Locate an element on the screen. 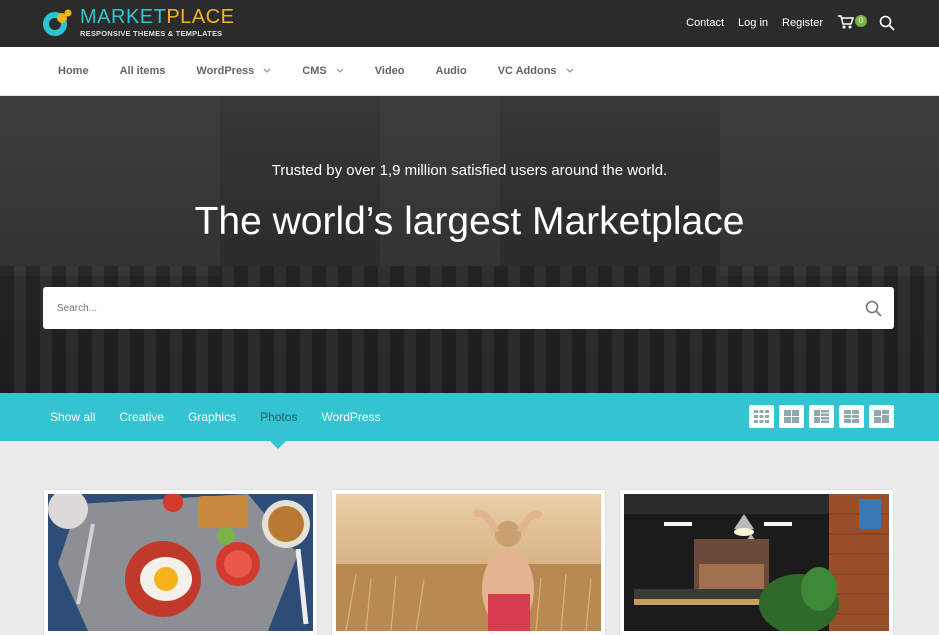  nav-item-audio: Audio is located at coordinates (451, 71).